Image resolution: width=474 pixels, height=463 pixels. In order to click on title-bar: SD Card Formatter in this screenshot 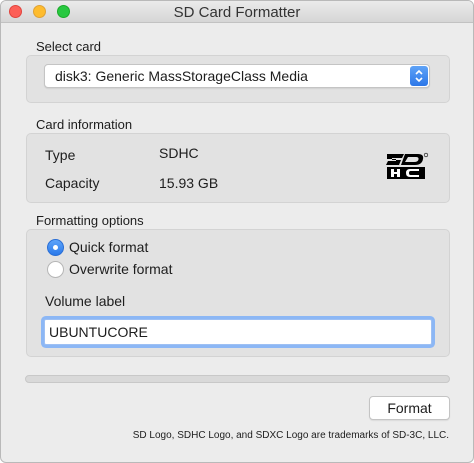, I will do `click(237, 12)`.